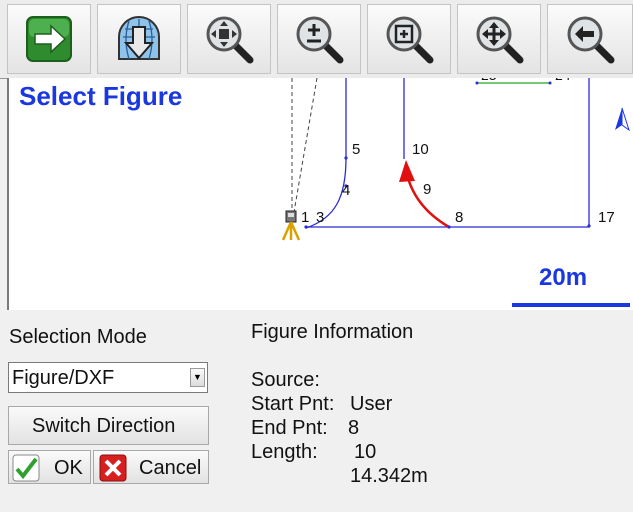  Describe the element at coordinates (371, 404) in the screenshot. I see `source-value: User` at that location.